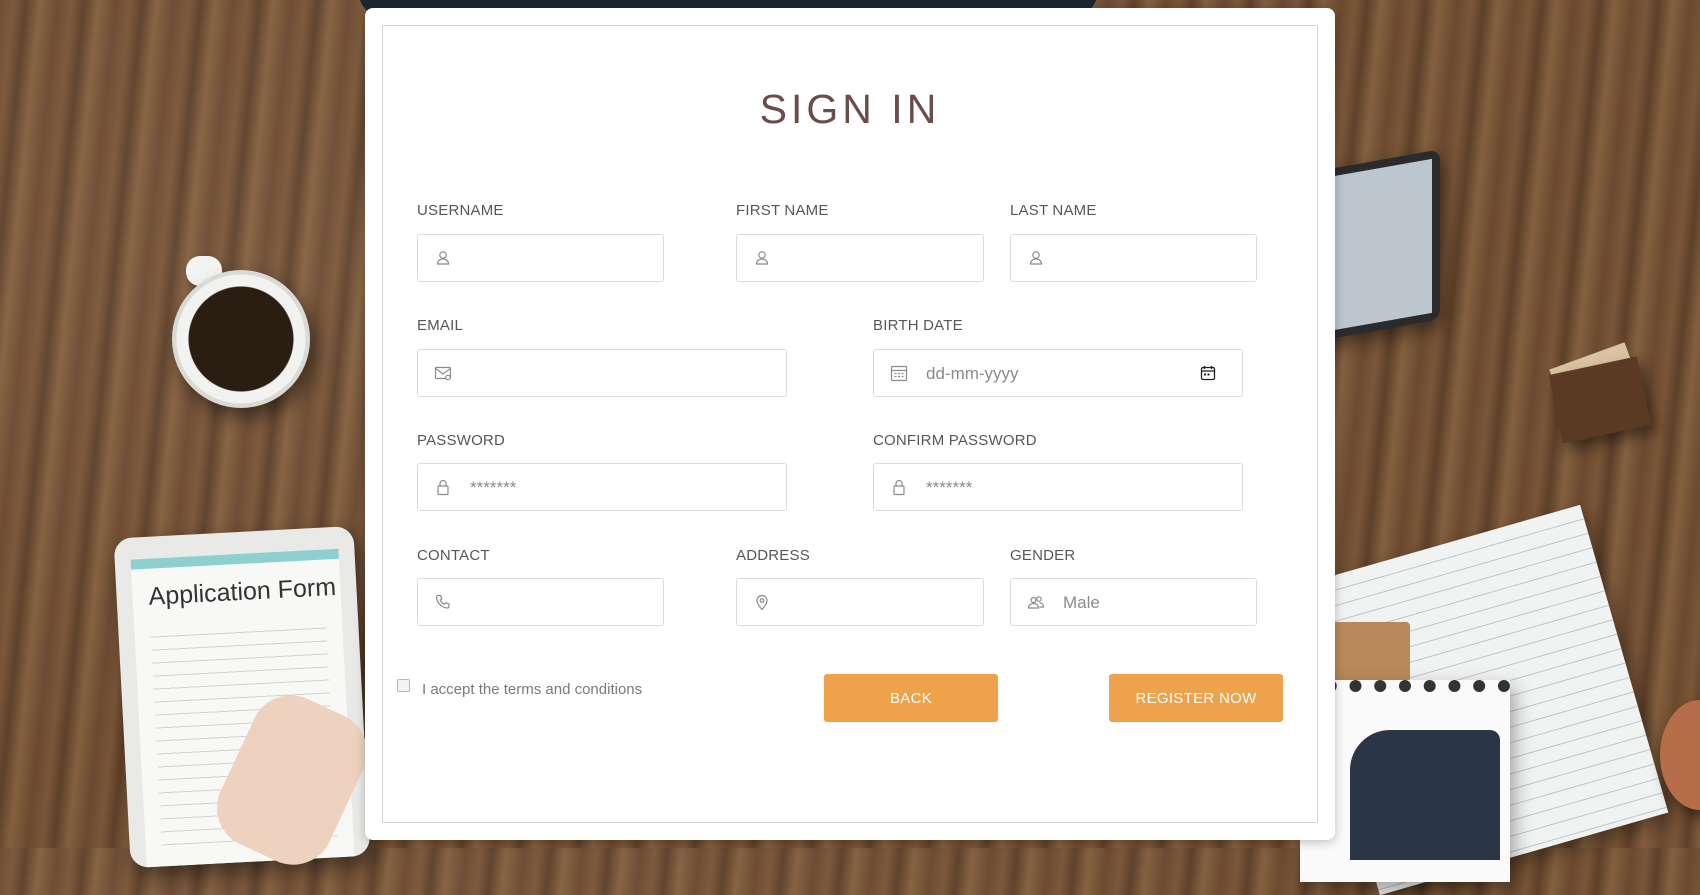 This screenshot has width=1700, height=895. What do you see at coordinates (540, 258) in the screenshot?
I see `username-input` at bounding box center [540, 258].